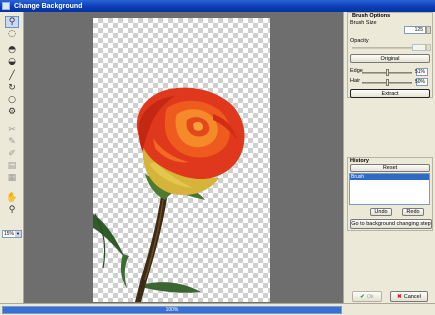 This screenshot has width=435, height=315. Describe the element at coordinates (12, 142) in the screenshot. I see `brush-keep-tool-icon: ✎` at that location.